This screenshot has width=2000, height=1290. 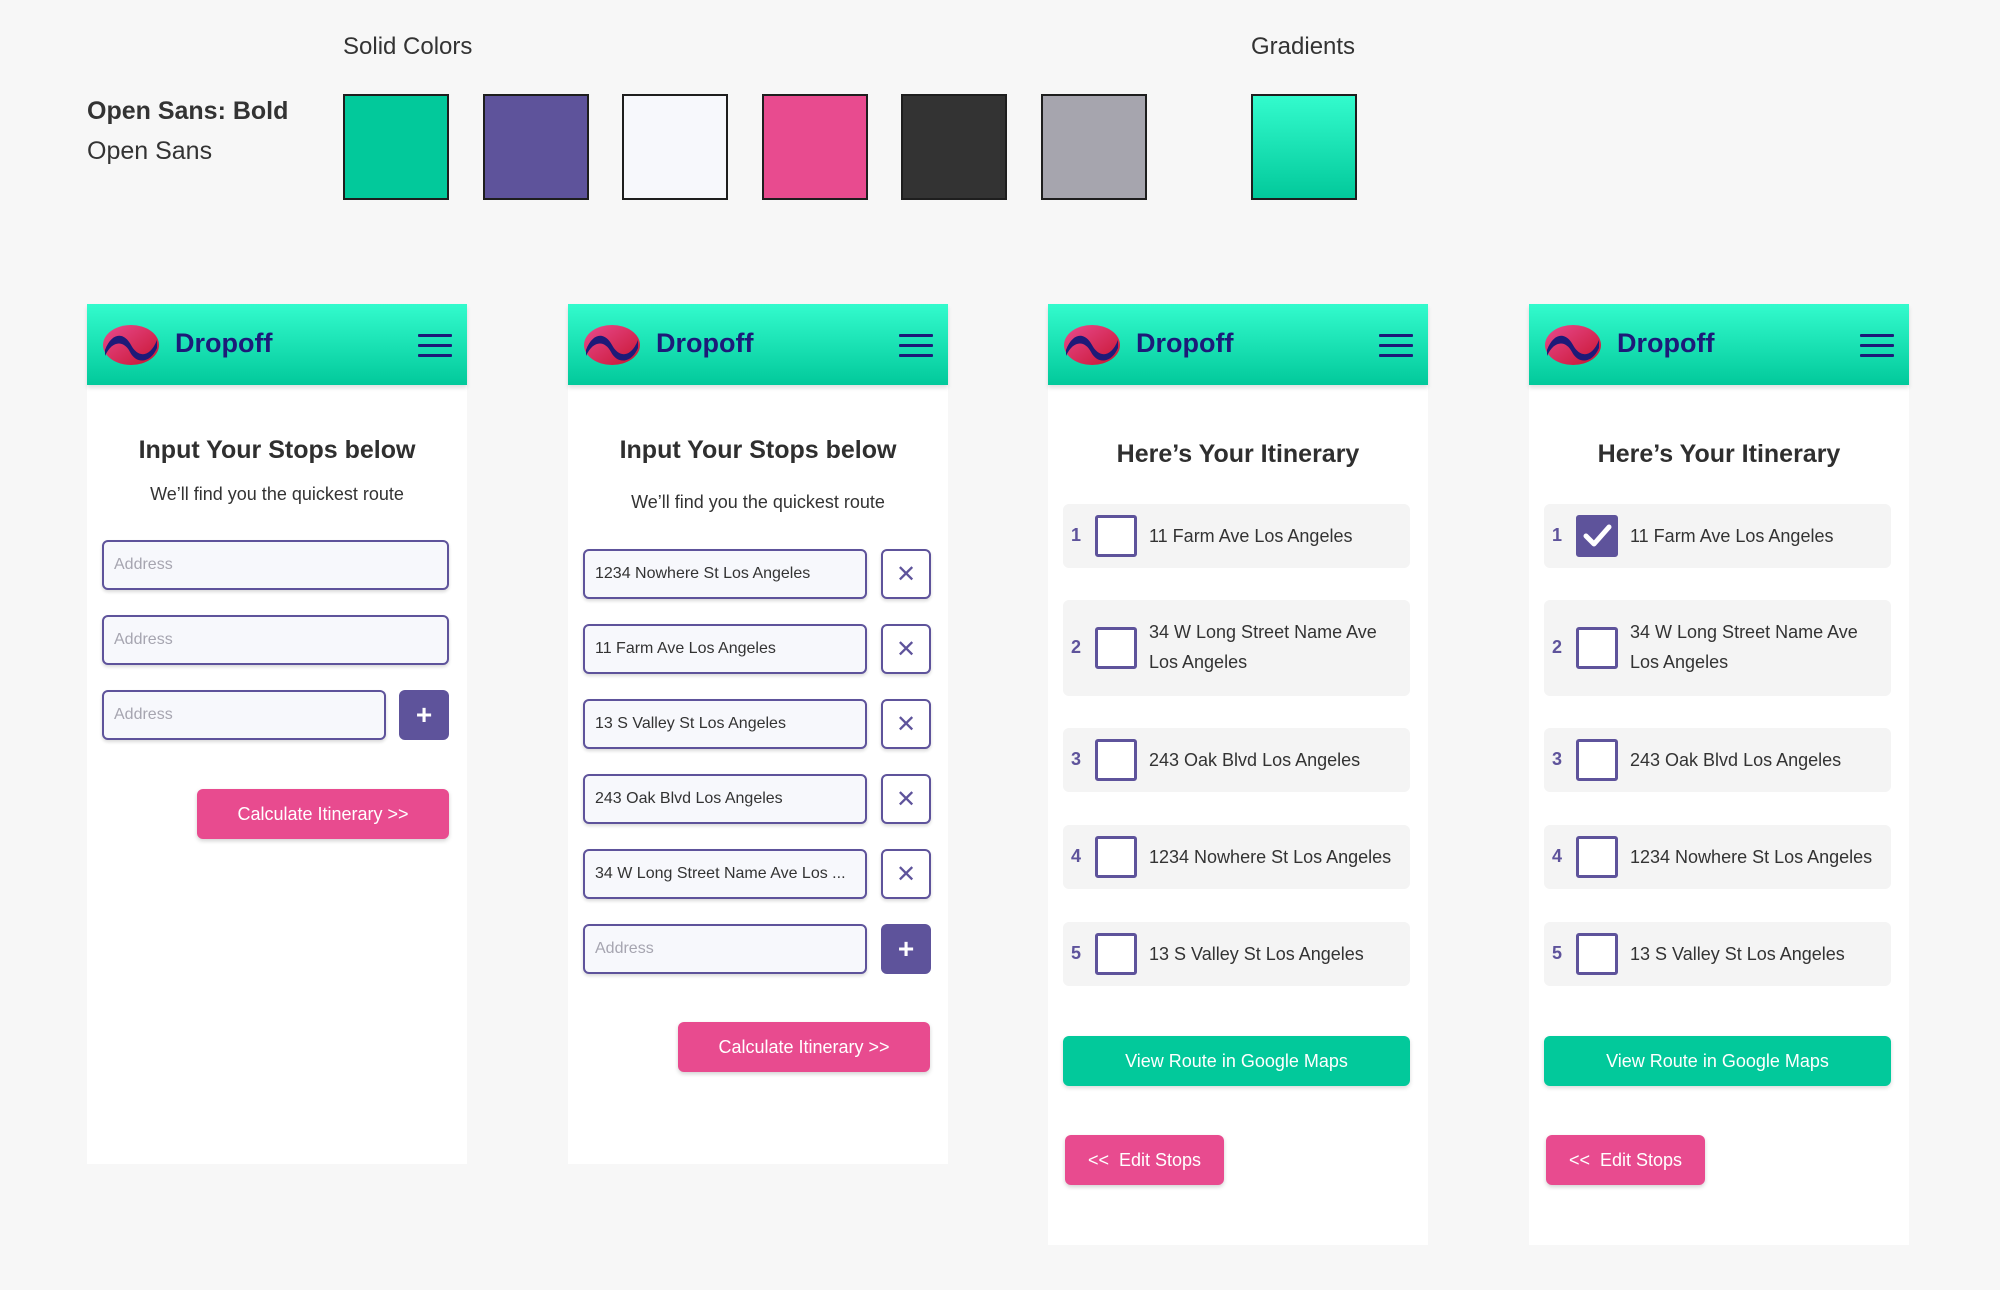 I want to click on address-input: 243 Oak Blvd Los Angeles, so click(x=725, y=799).